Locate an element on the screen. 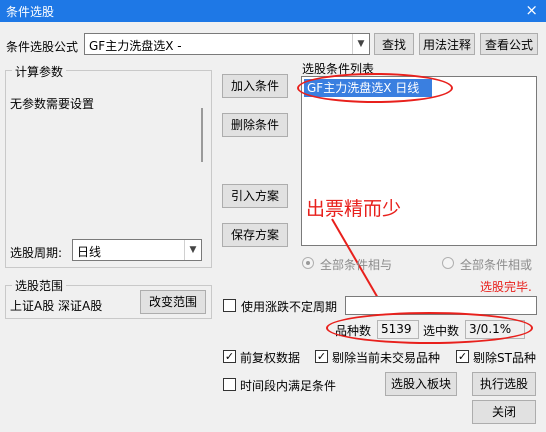 This screenshot has width=546, height=432. stock-range-title: 选股范围 is located at coordinates (39, 285).